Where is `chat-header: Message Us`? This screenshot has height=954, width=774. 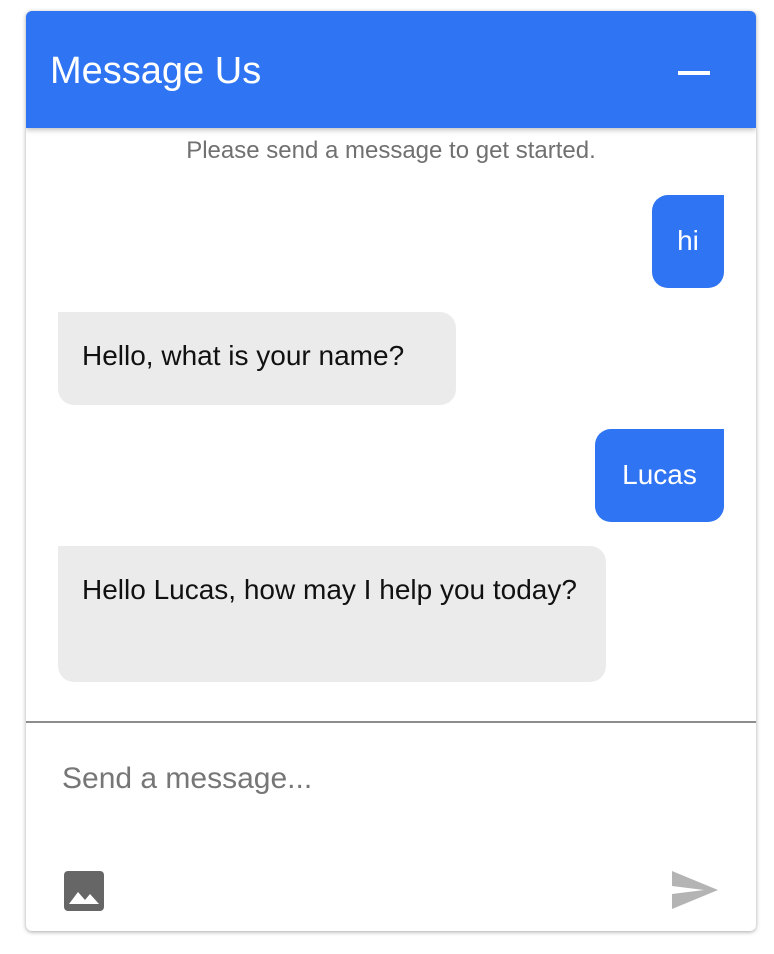
chat-header: Message Us is located at coordinates (391, 69).